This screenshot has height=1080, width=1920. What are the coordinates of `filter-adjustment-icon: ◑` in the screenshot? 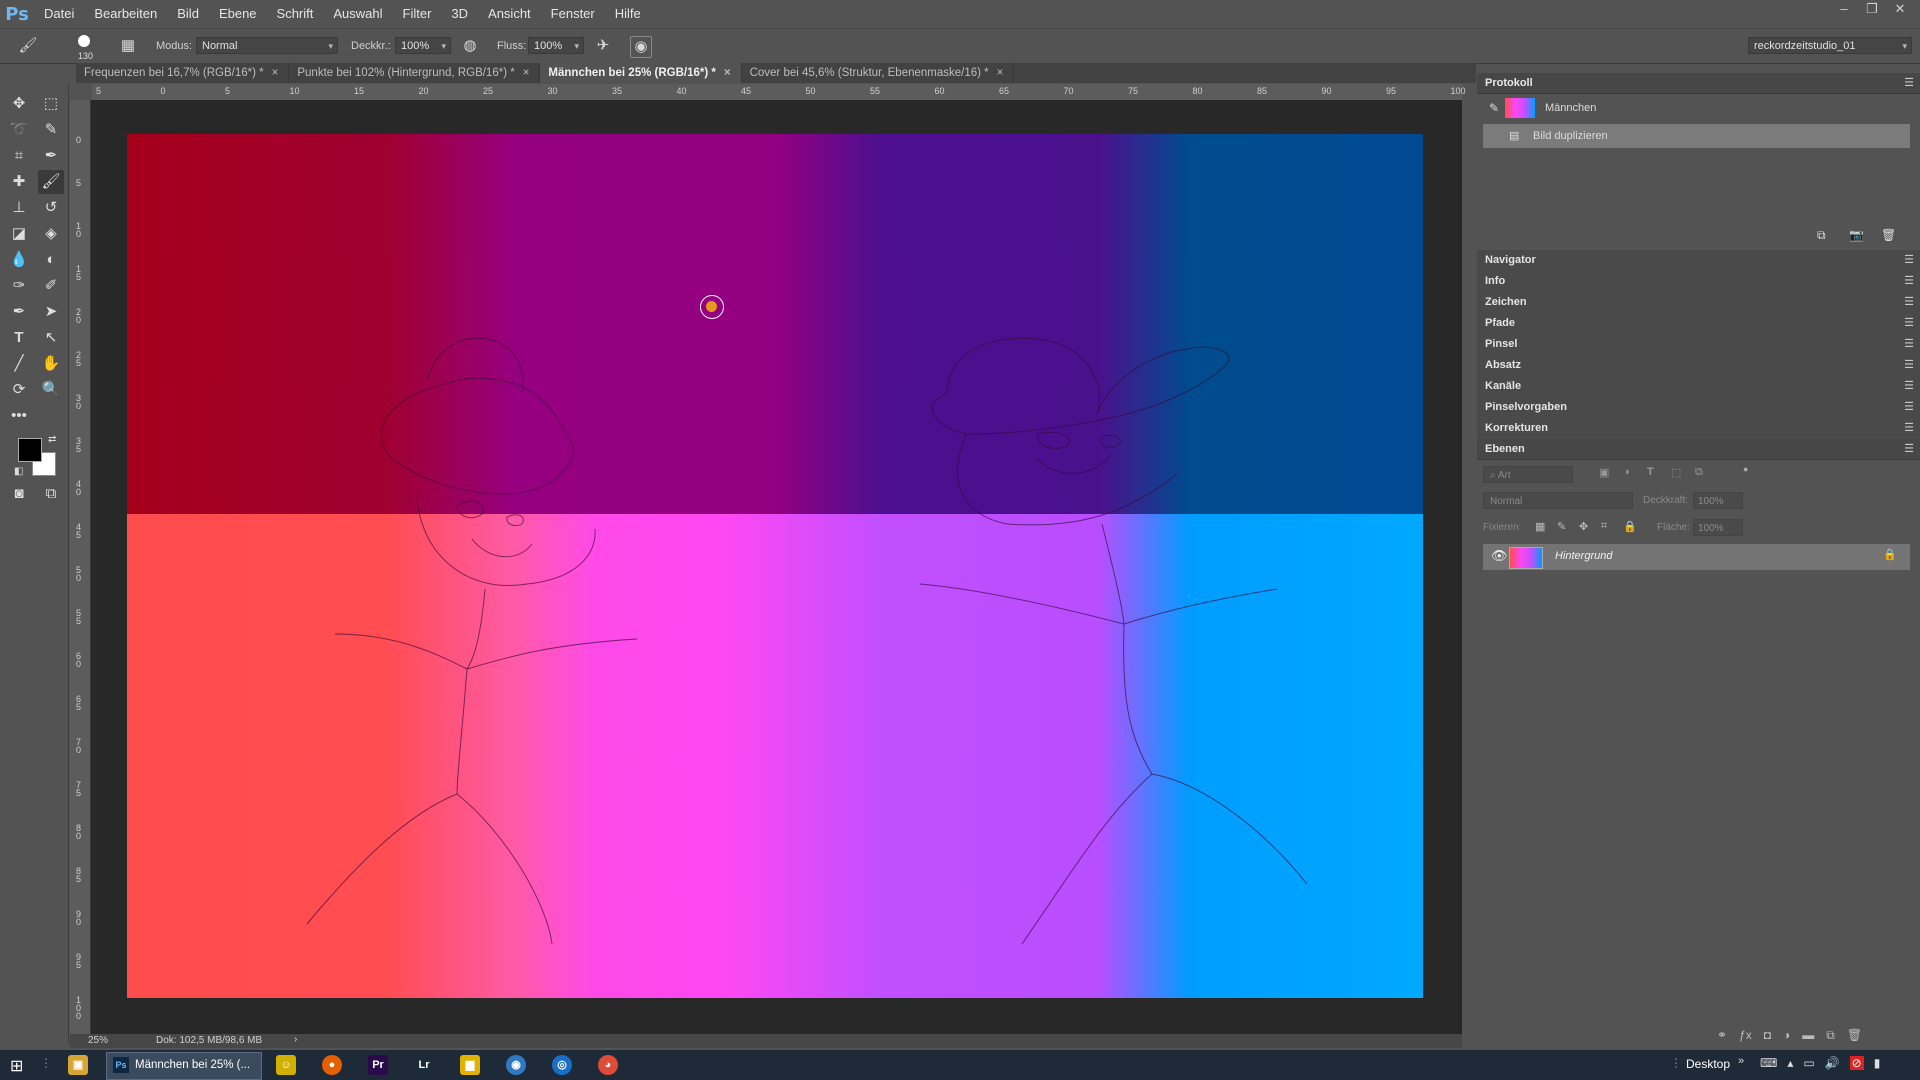 It's located at (1626, 472).